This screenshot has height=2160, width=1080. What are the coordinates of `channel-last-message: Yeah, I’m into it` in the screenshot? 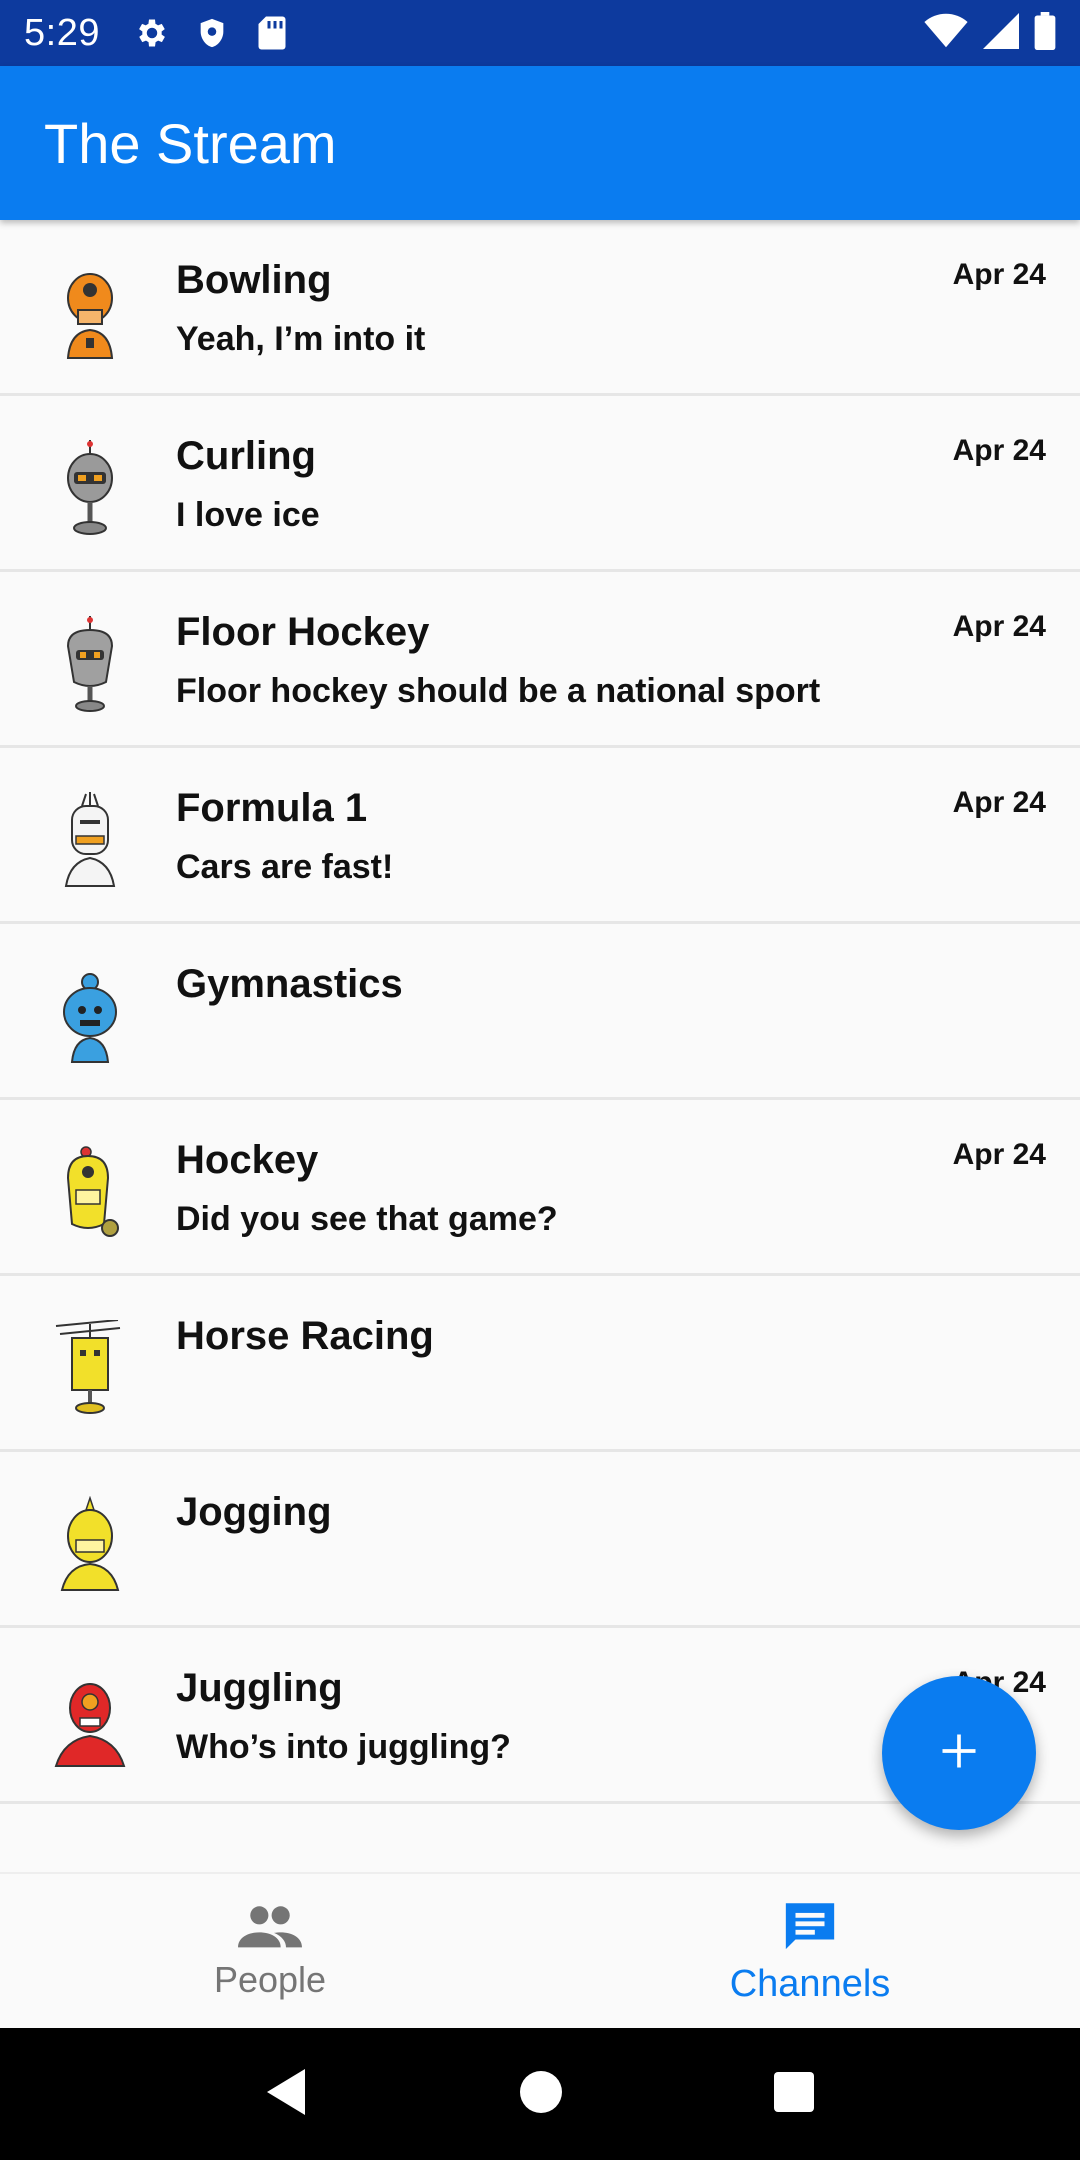 It's located at (301, 339).